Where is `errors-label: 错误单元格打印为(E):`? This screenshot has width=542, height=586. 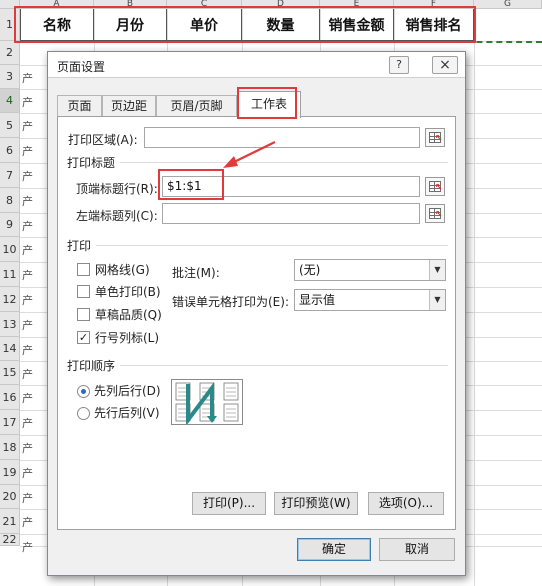
errors-label: 错误单元格打印为(E): is located at coordinates (230, 302).